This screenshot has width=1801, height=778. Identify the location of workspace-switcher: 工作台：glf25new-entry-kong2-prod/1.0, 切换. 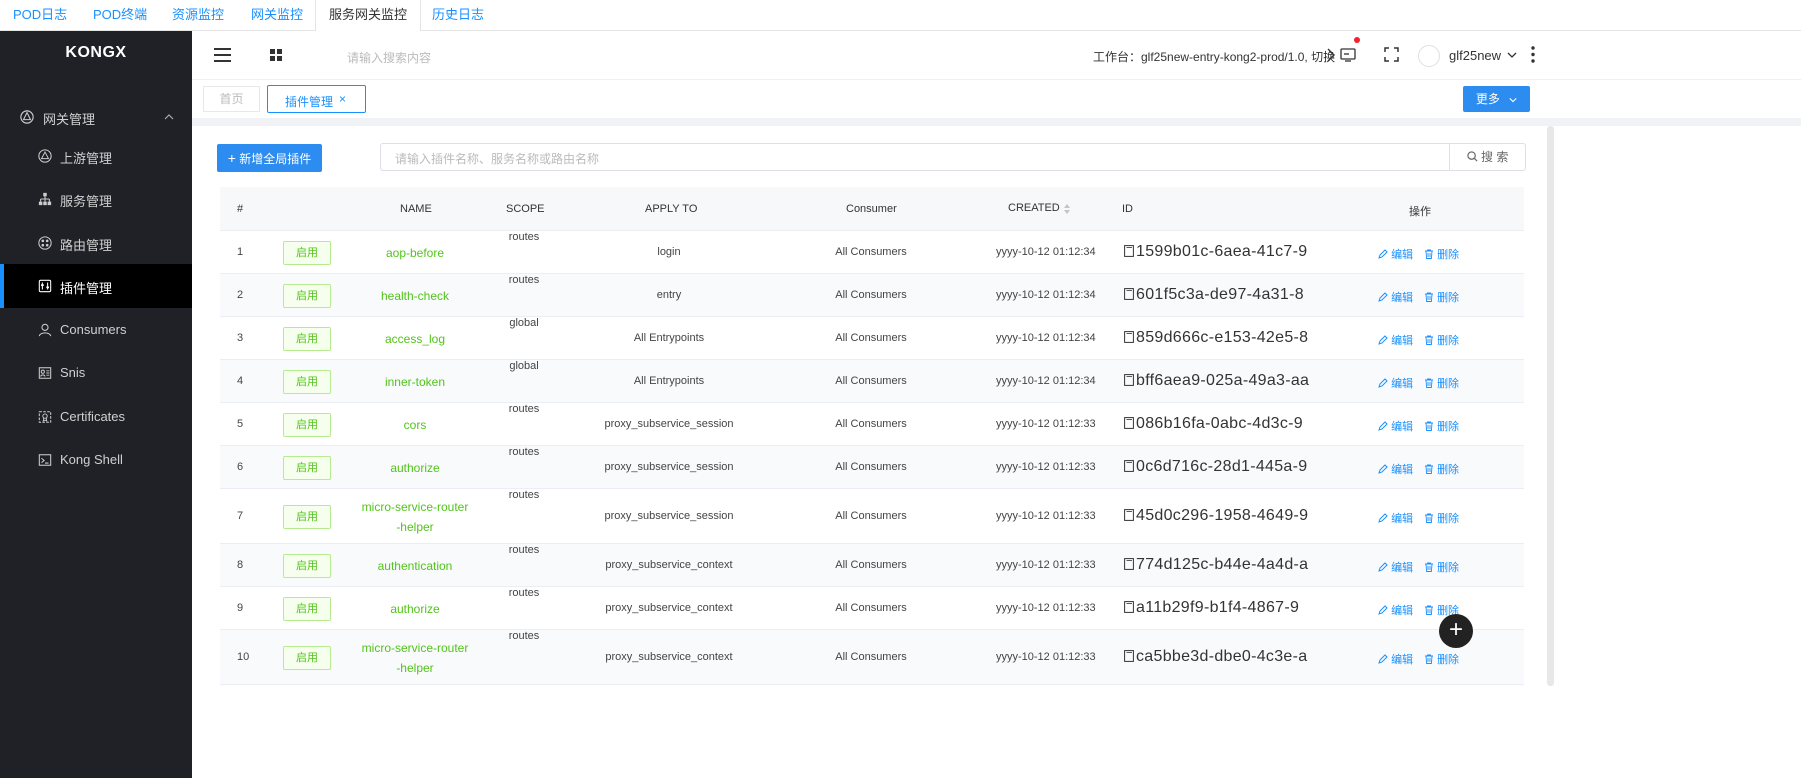
(1214, 56).